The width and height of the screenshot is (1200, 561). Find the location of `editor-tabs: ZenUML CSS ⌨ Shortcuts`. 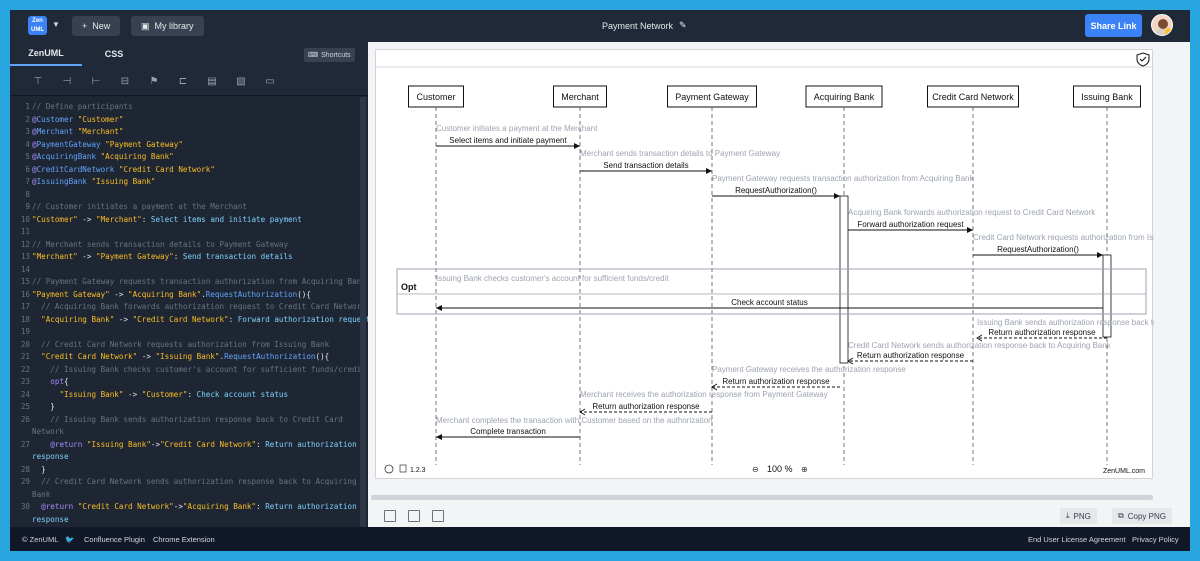

editor-tabs: ZenUML CSS ⌨ Shortcuts is located at coordinates (189, 54).